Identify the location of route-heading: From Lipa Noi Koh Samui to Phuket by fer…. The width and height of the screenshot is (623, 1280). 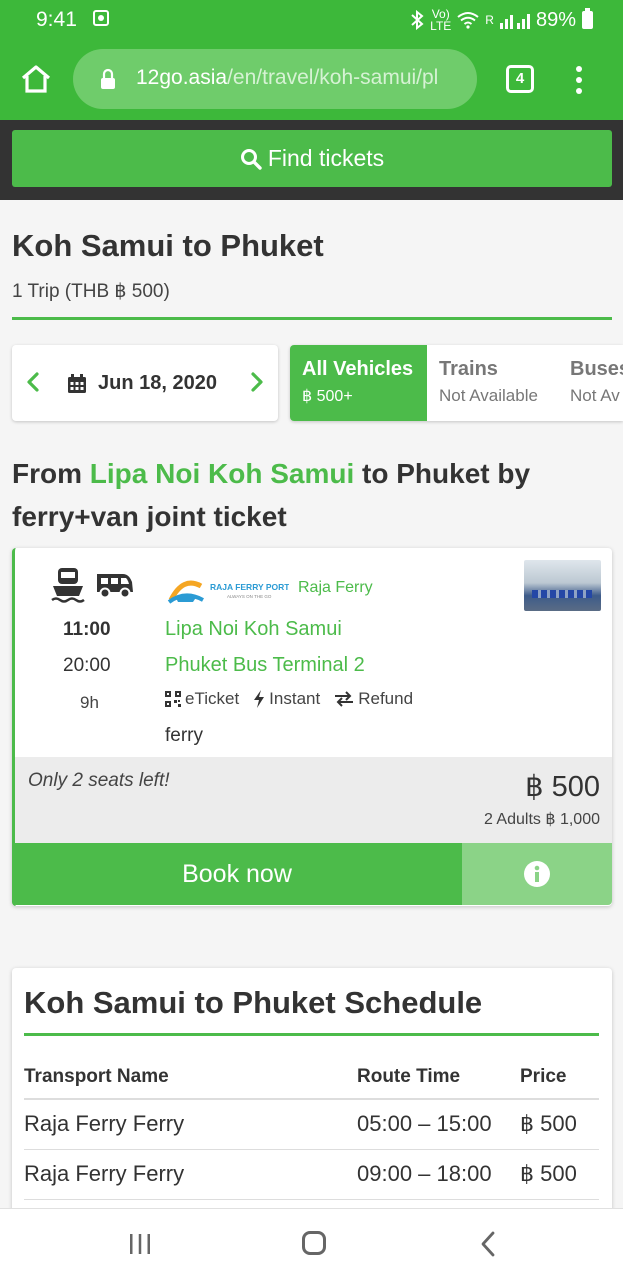
(312, 495).